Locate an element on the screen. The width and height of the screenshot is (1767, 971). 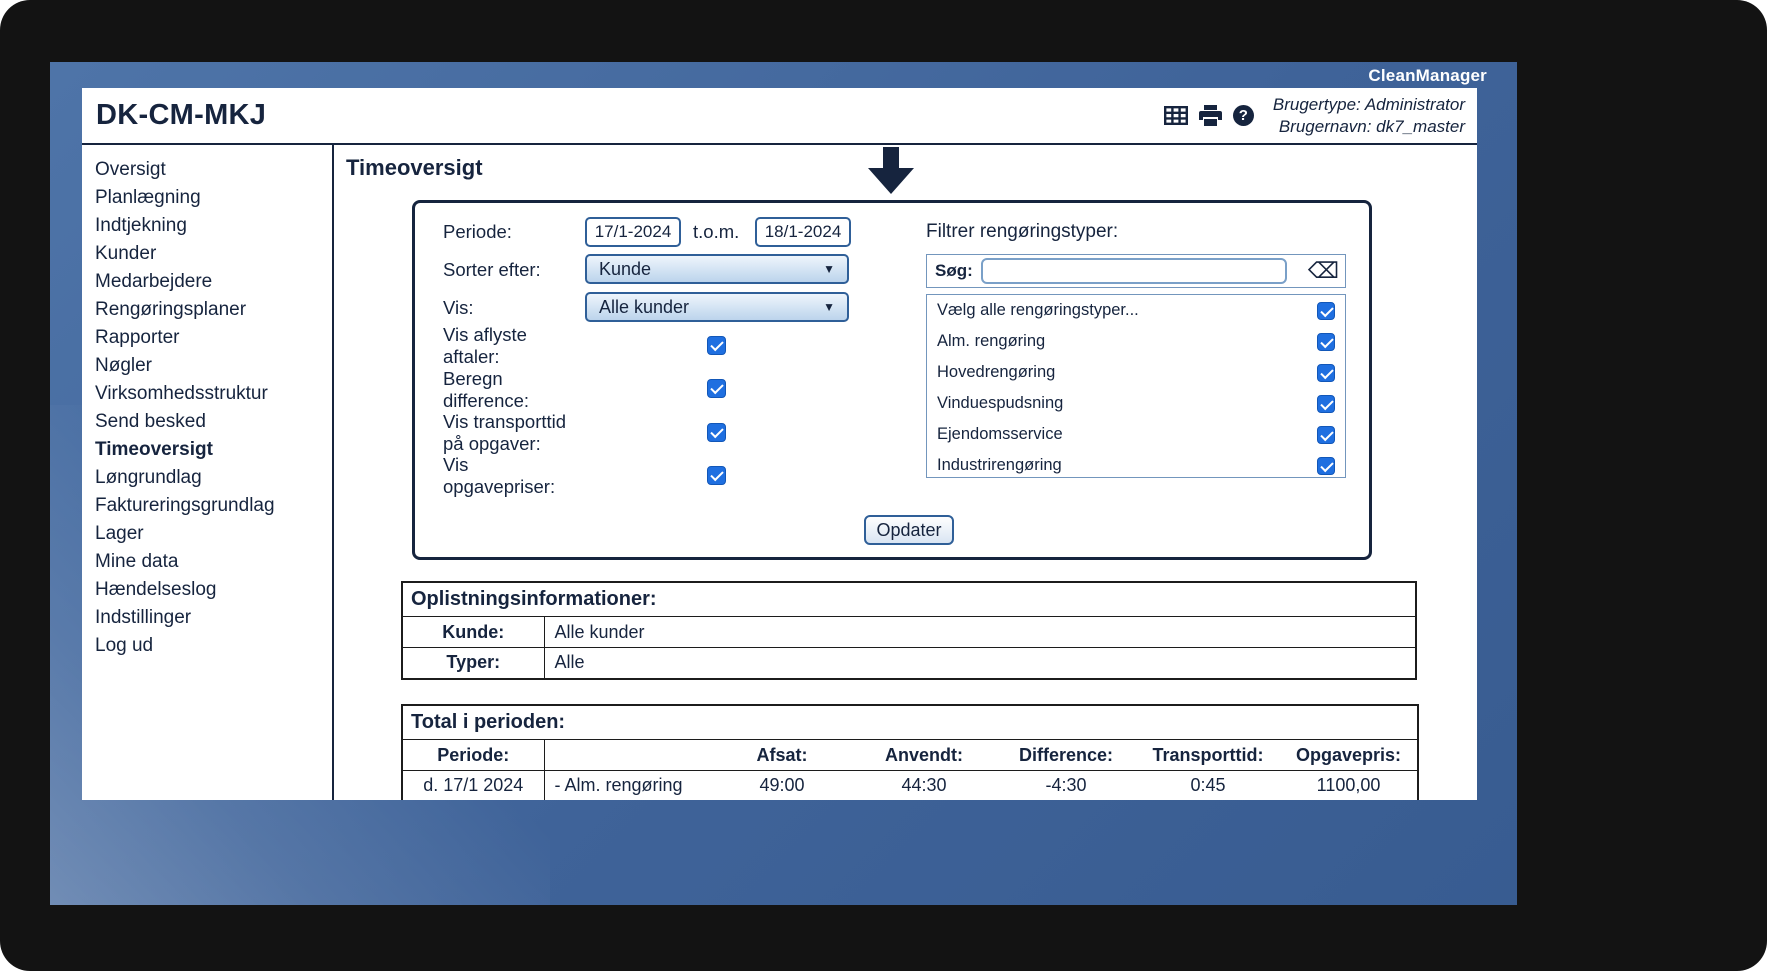
sidebar-item-kunder: Kunder is located at coordinates (207, 254).